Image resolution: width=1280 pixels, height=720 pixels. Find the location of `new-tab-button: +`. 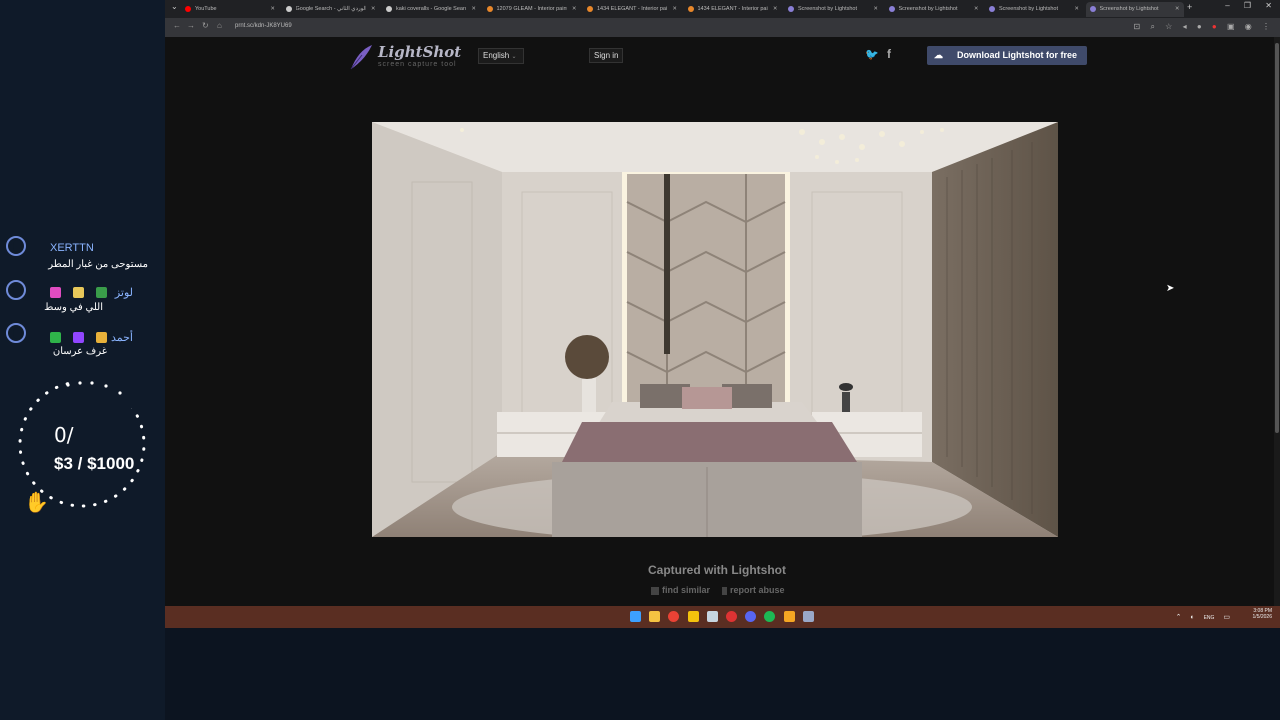

new-tab-button: + is located at coordinates (1189, 7).